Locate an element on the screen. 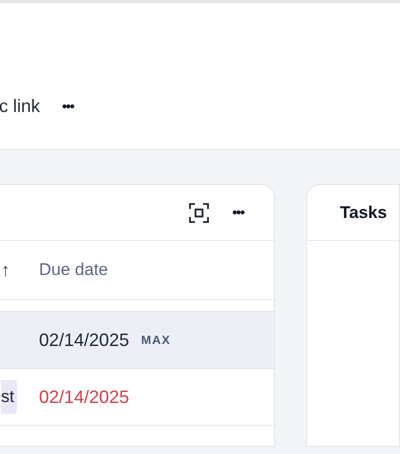  focus-icon is located at coordinates (199, 213).